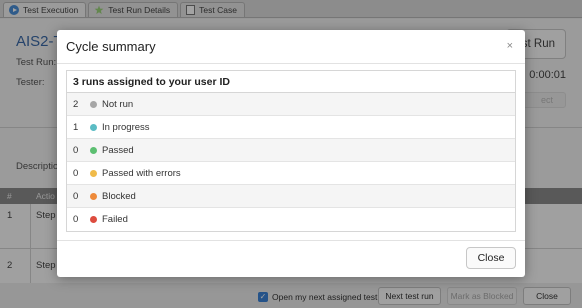 The width and height of the screenshot is (582, 308). What do you see at coordinates (119, 196) in the screenshot?
I see `status-label: Blocked` at bounding box center [119, 196].